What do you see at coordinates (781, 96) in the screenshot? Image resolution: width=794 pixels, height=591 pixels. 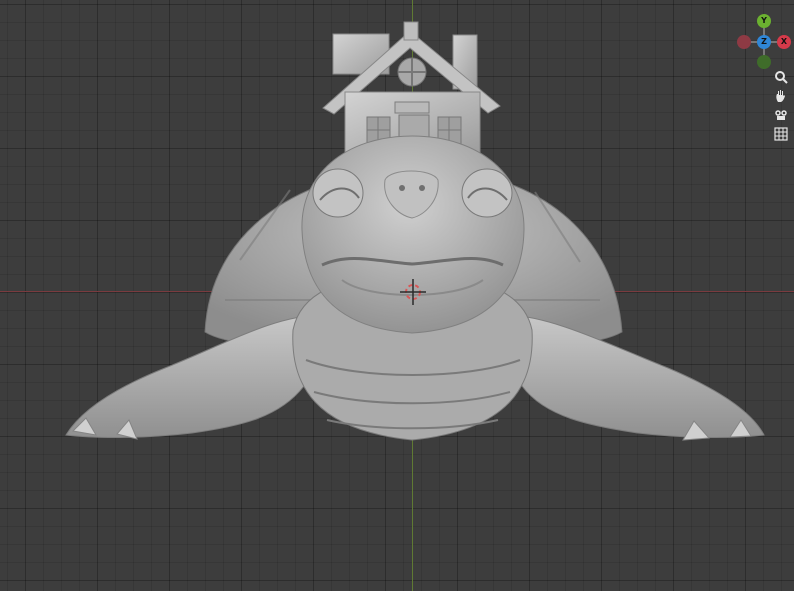 I see `pan-hand-icon` at bounding box center [781, 96].